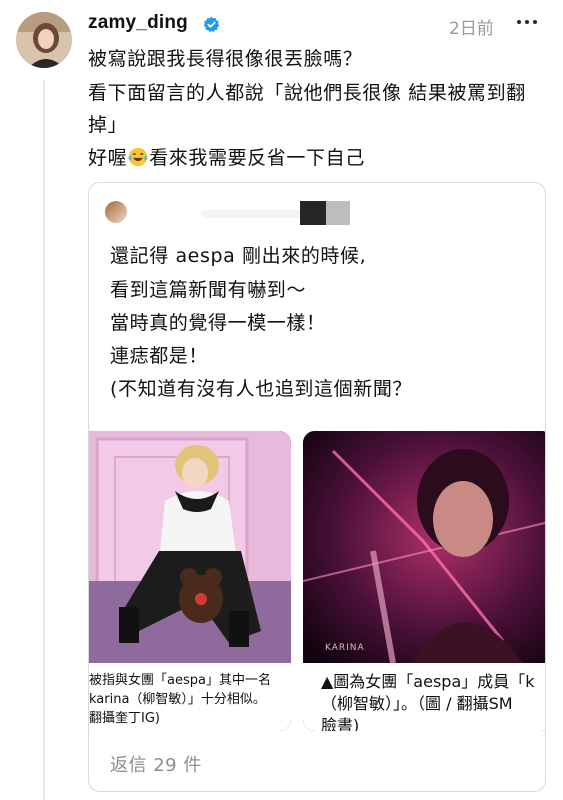  I want to click on quoted-text-line: 還記得 aespa 剛出來的時候,, so click(238, 256).